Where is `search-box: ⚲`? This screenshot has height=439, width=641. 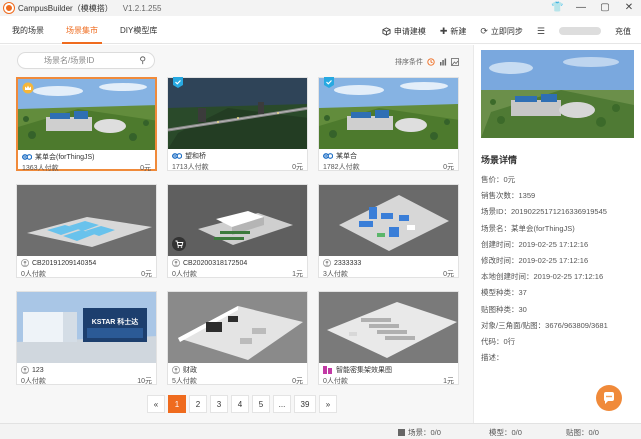 search-box: ⚲ is located at coordinates (86, 60).